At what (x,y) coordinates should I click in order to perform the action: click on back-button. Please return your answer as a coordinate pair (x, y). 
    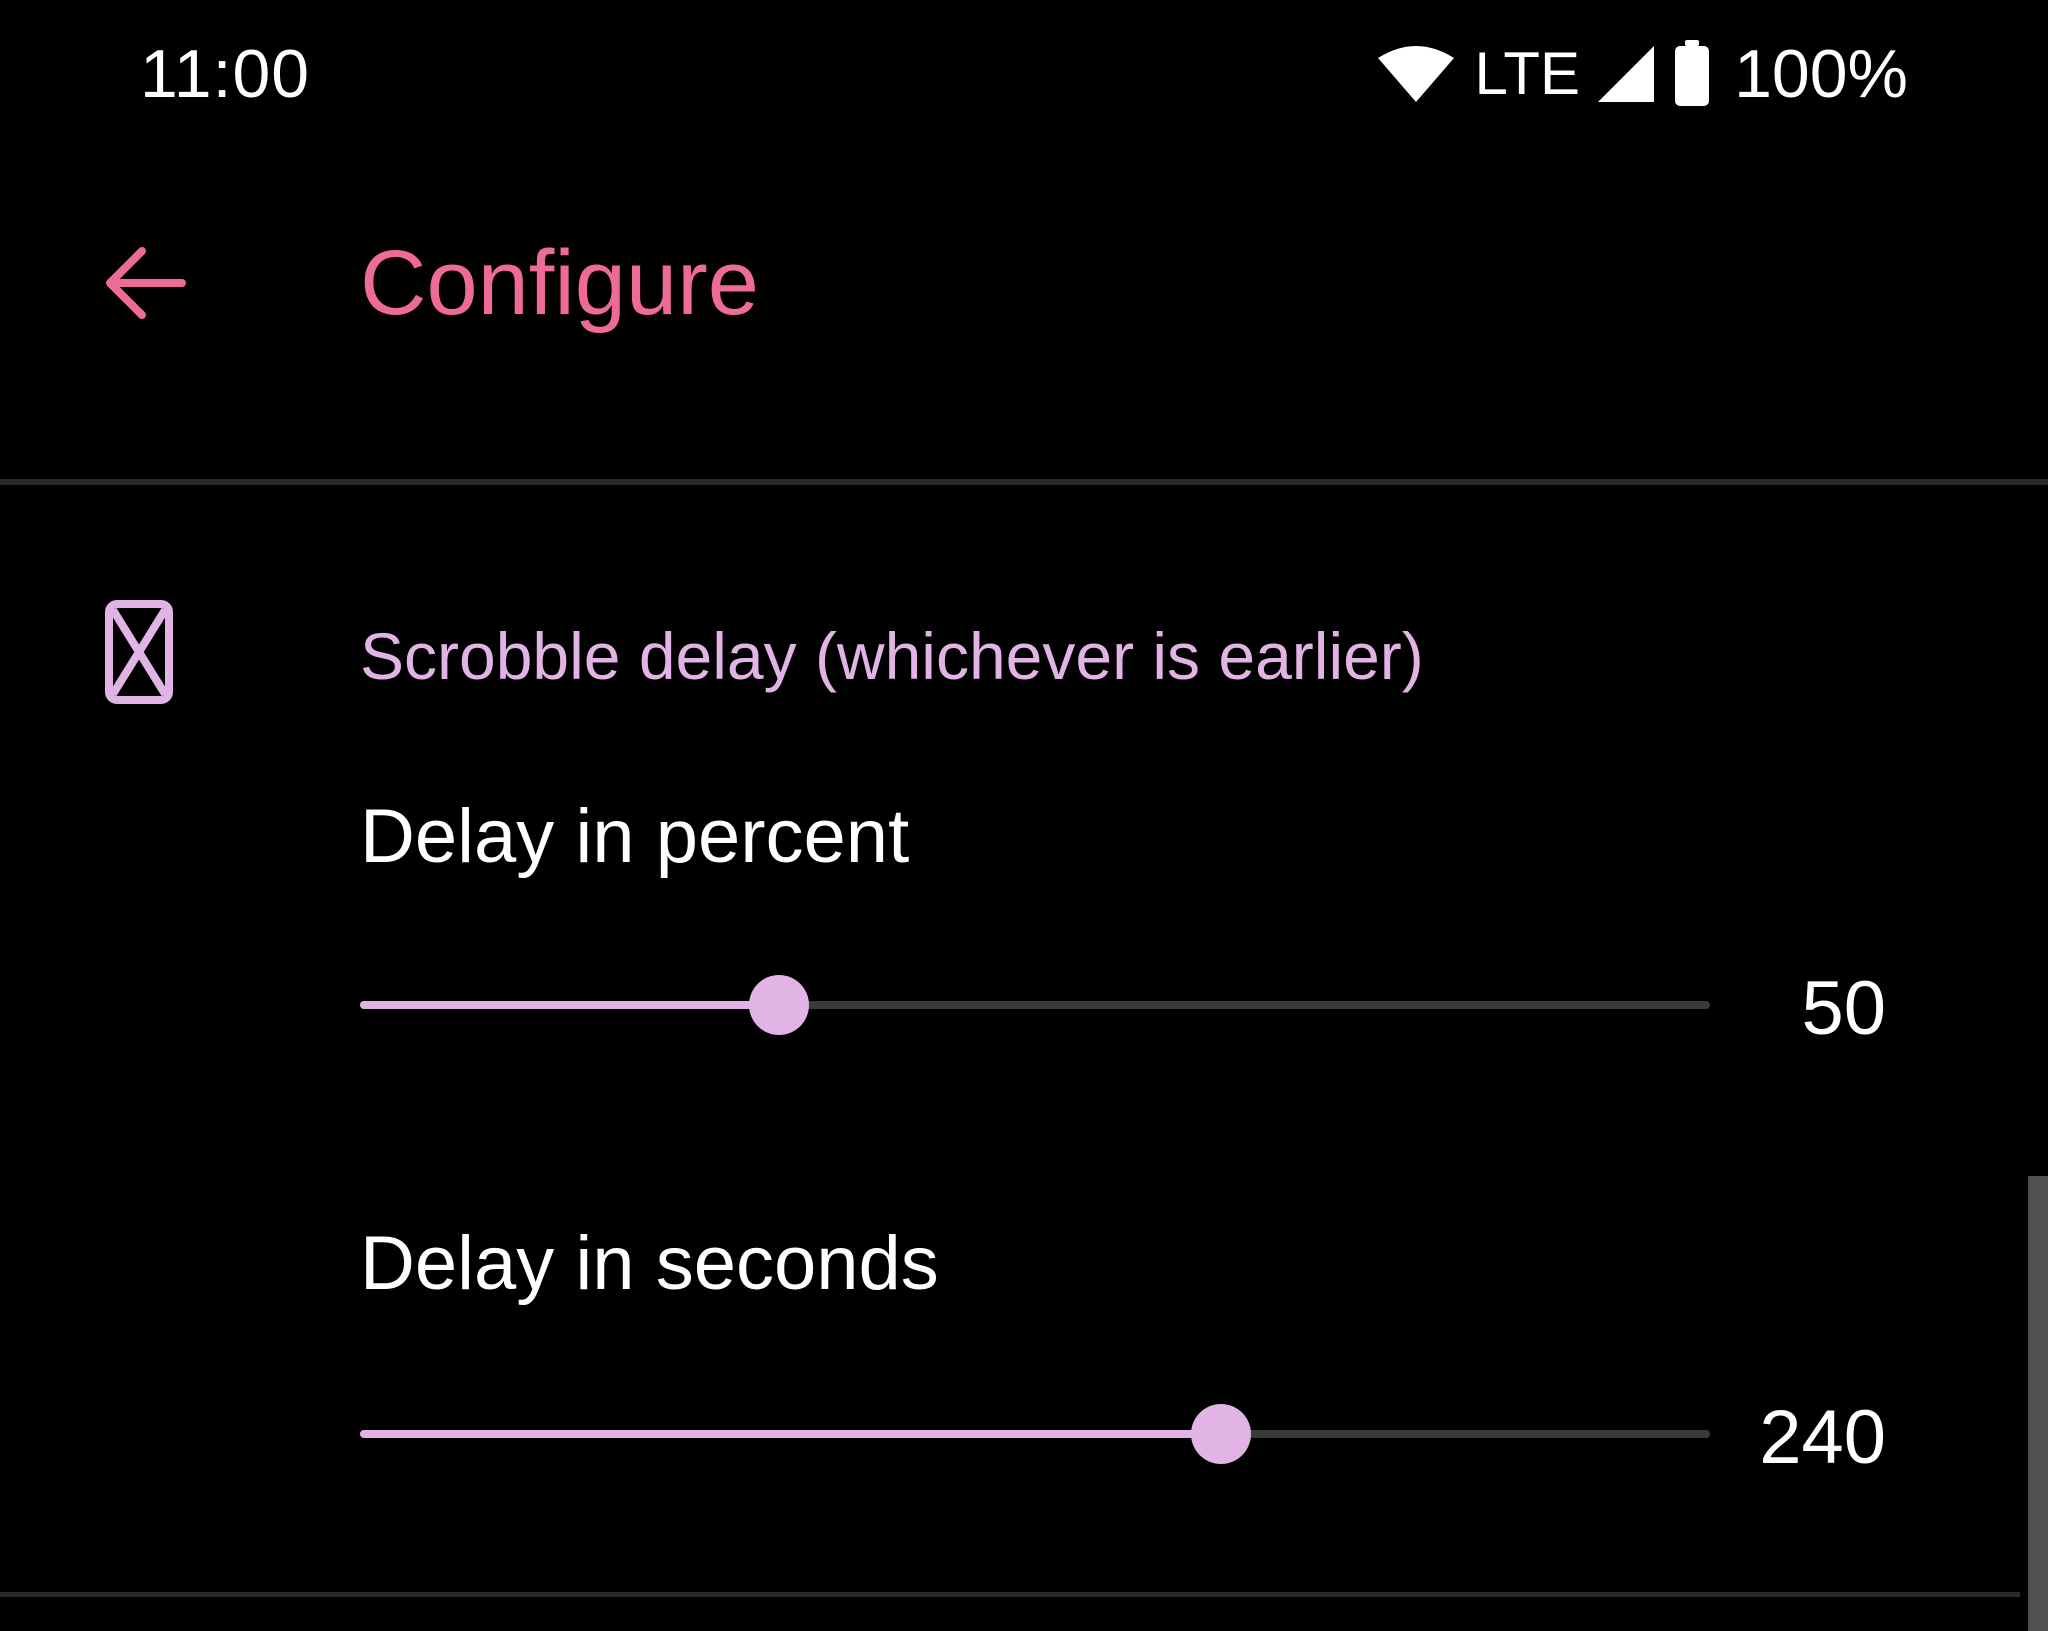
    Looking at the image, I should click on (145, 285).